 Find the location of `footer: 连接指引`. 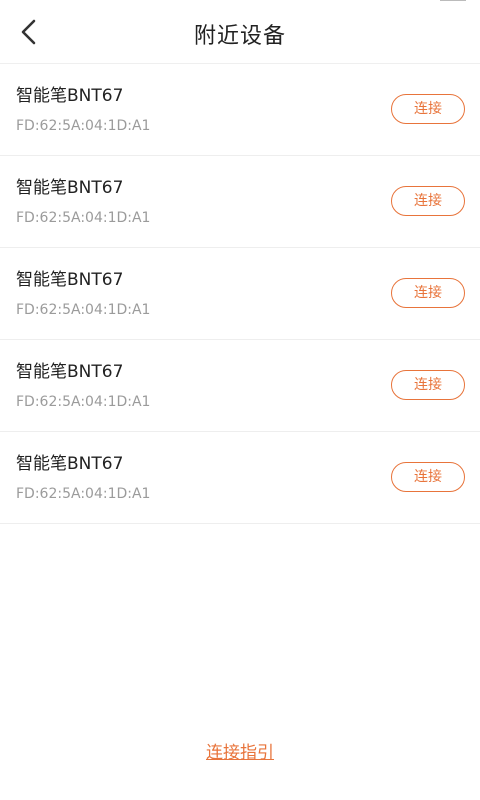

footer: 连接指引 is located at coordinates (240, 750).